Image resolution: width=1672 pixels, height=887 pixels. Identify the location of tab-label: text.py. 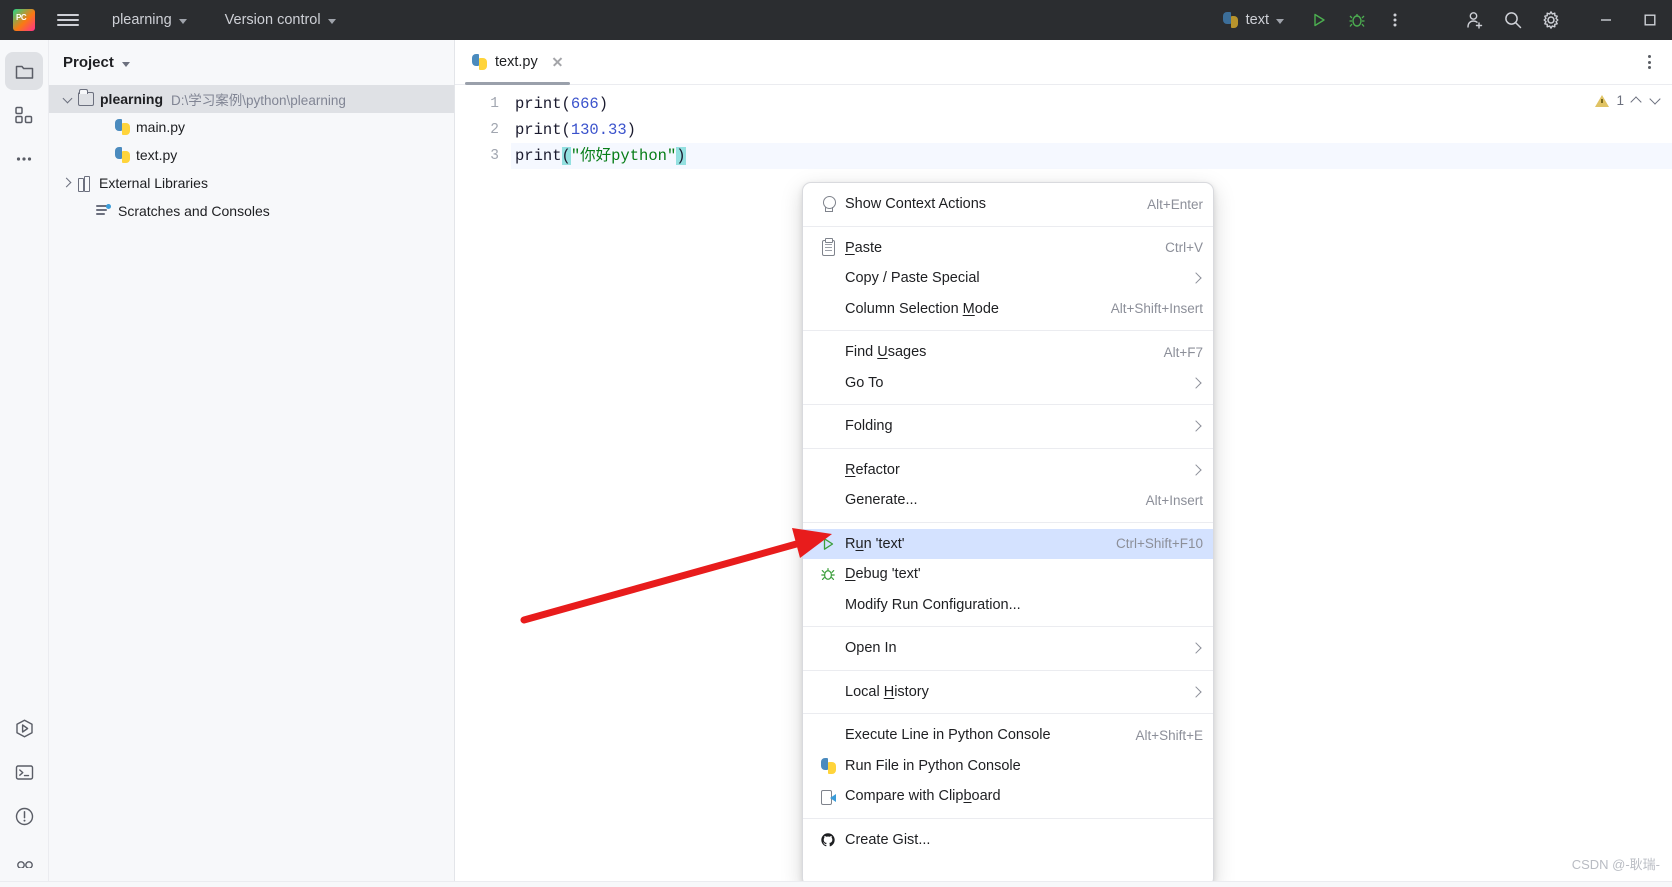
(516, 62).